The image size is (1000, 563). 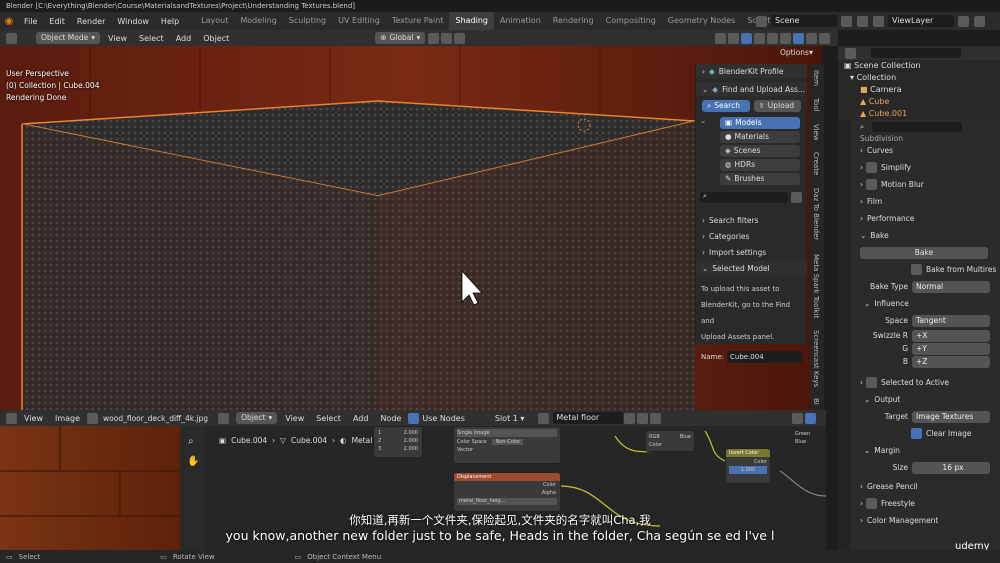 What do you see at coordinates (93, 418) in the screenshot?
I see `image-browse-icon` at bounding box center [93, 418].